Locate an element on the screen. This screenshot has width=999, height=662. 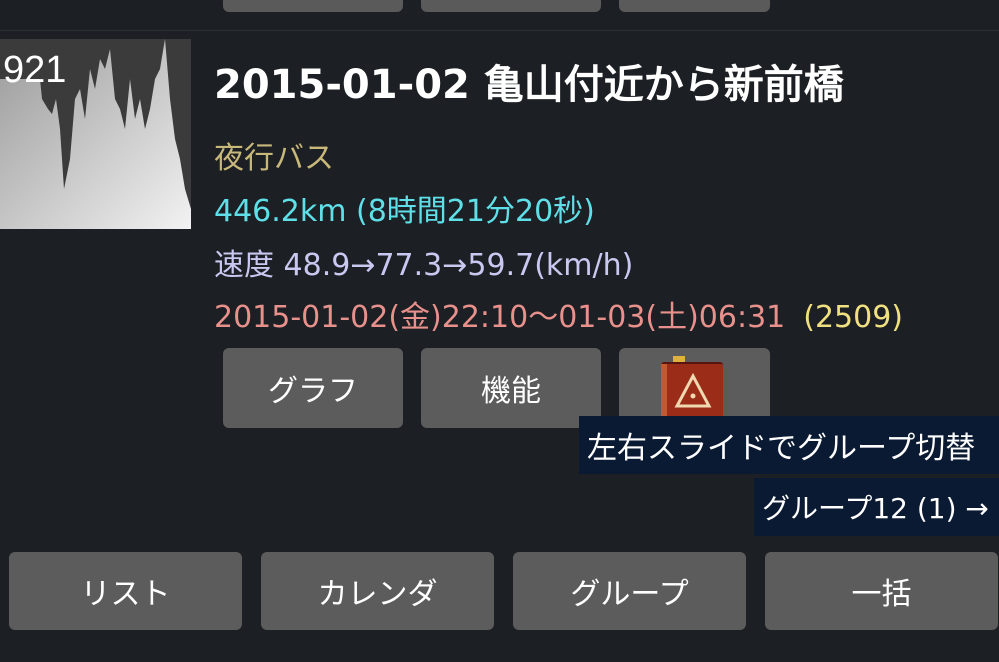
datetime-text: 2015-01-02(金)22:10〜01-03(土)06:31 is located at coordinates (500, 317).